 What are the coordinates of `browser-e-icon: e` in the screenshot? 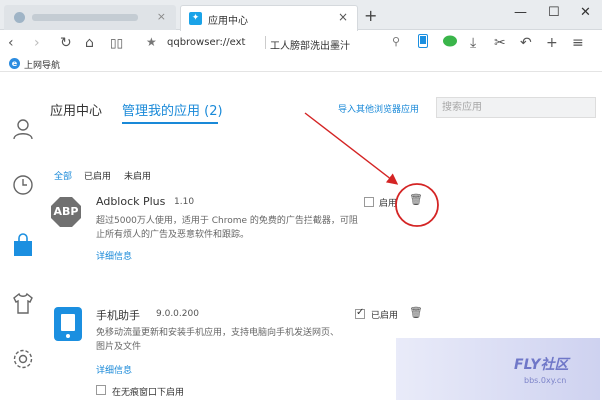 It's located at (14, 63).